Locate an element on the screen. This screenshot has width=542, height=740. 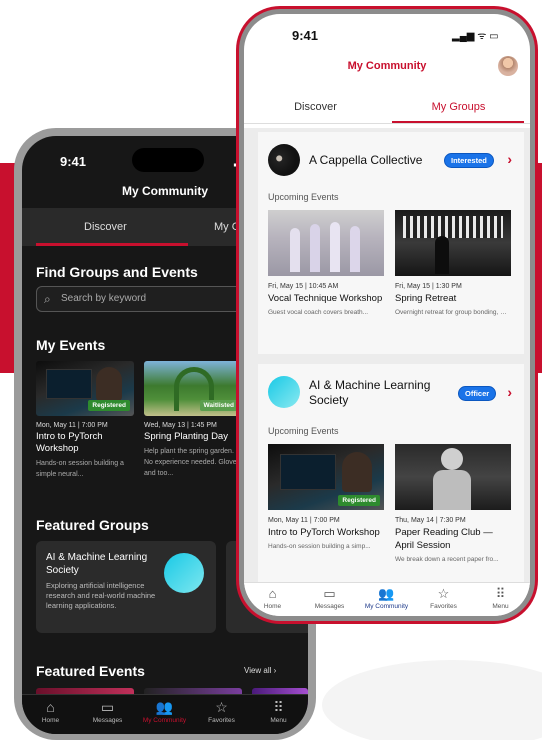
status-icons: ▂▄▆ ᯤ ▭ is located at coordinates (475, 36).